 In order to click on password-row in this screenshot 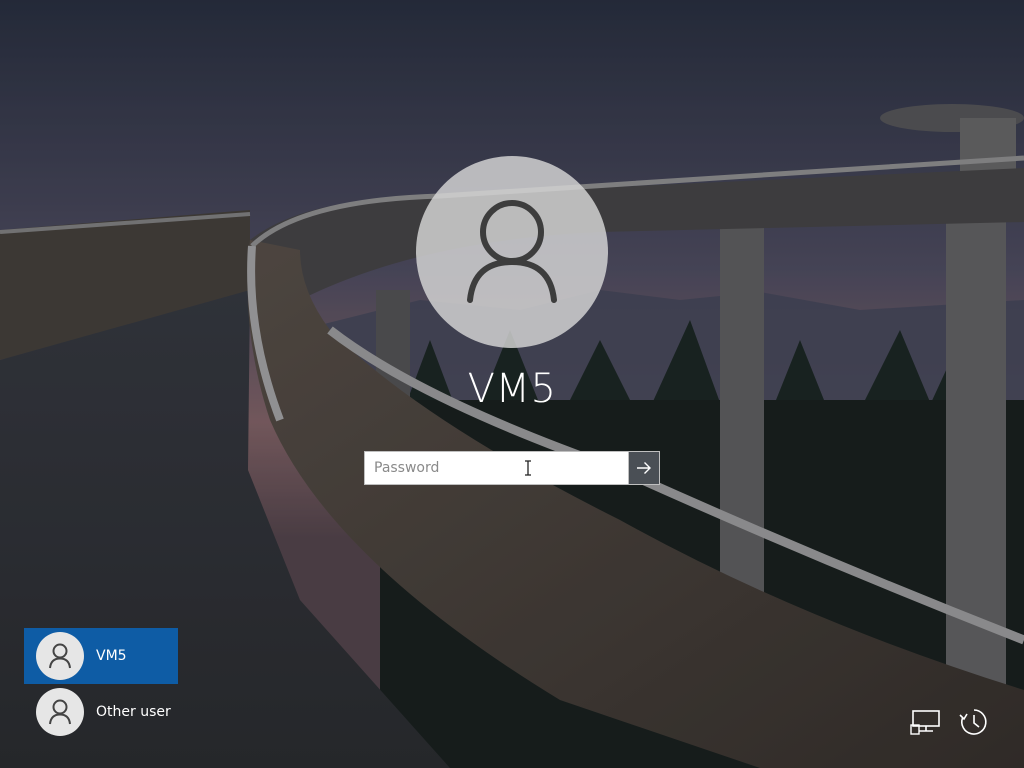, I will do `click(512, 468)`.